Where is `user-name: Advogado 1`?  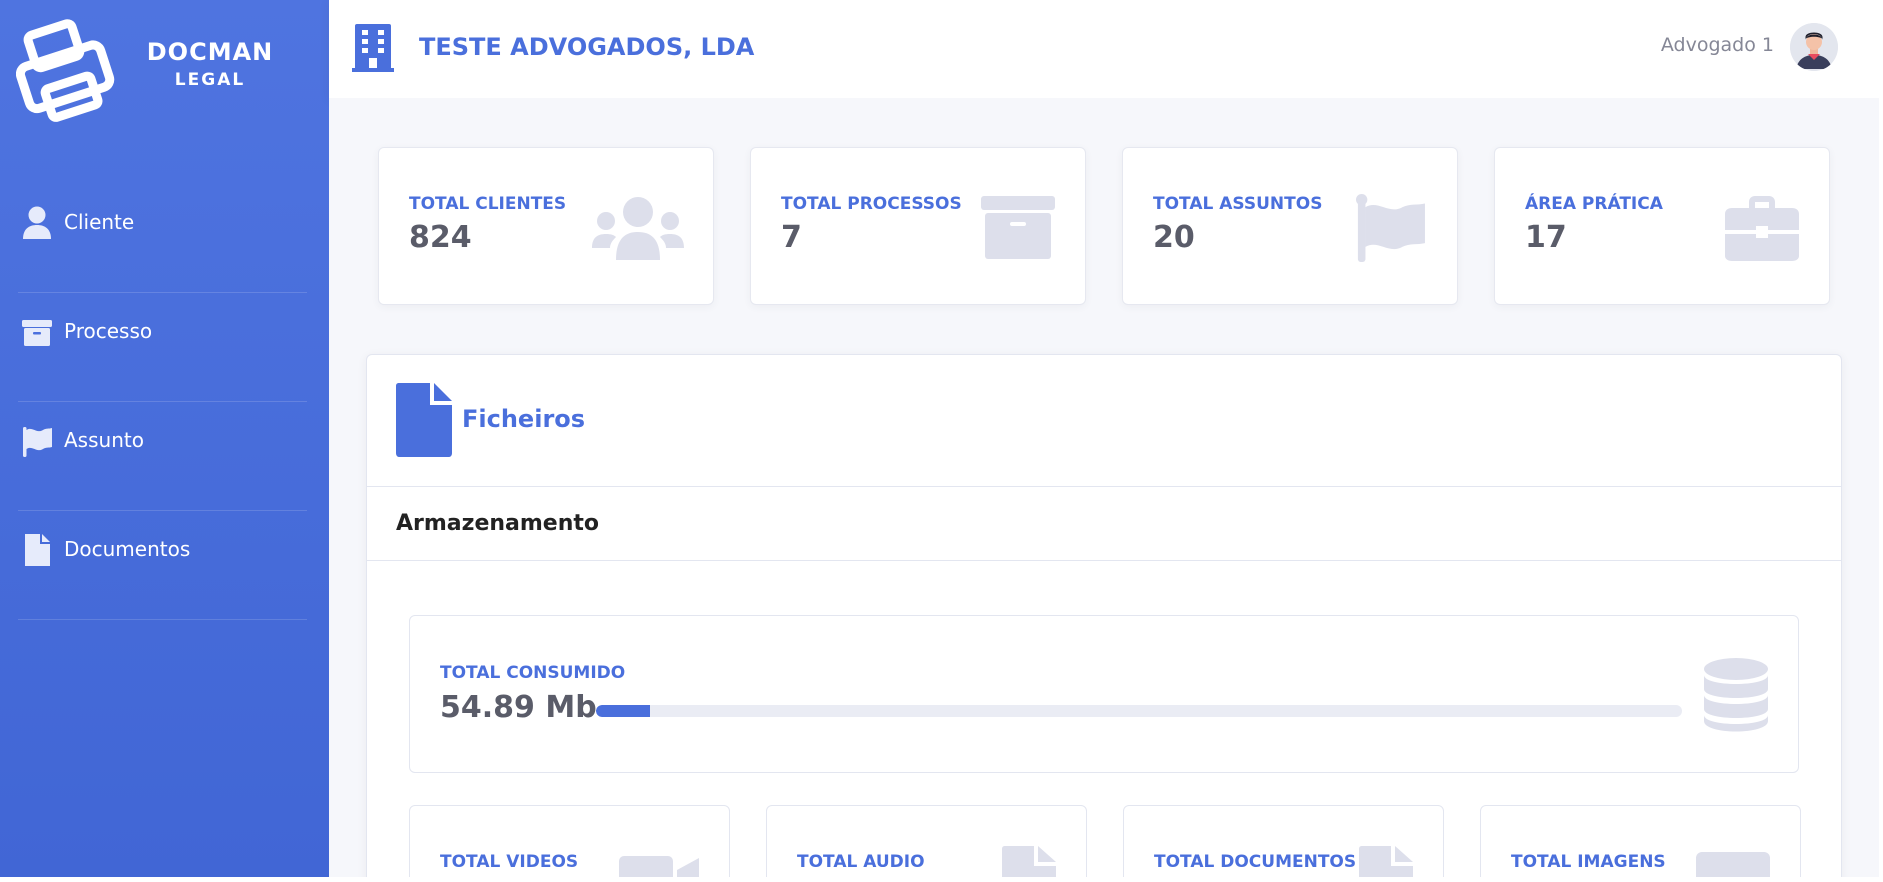 user-name: Advogado 1 is located at coordinates (1717, 45).